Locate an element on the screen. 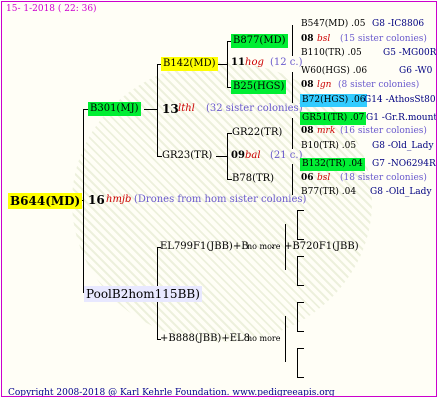 The height and width of the screenshot is (400, 440). queen-b888: +B888(JBB)+EL8 is located at coordinates (205, 339).